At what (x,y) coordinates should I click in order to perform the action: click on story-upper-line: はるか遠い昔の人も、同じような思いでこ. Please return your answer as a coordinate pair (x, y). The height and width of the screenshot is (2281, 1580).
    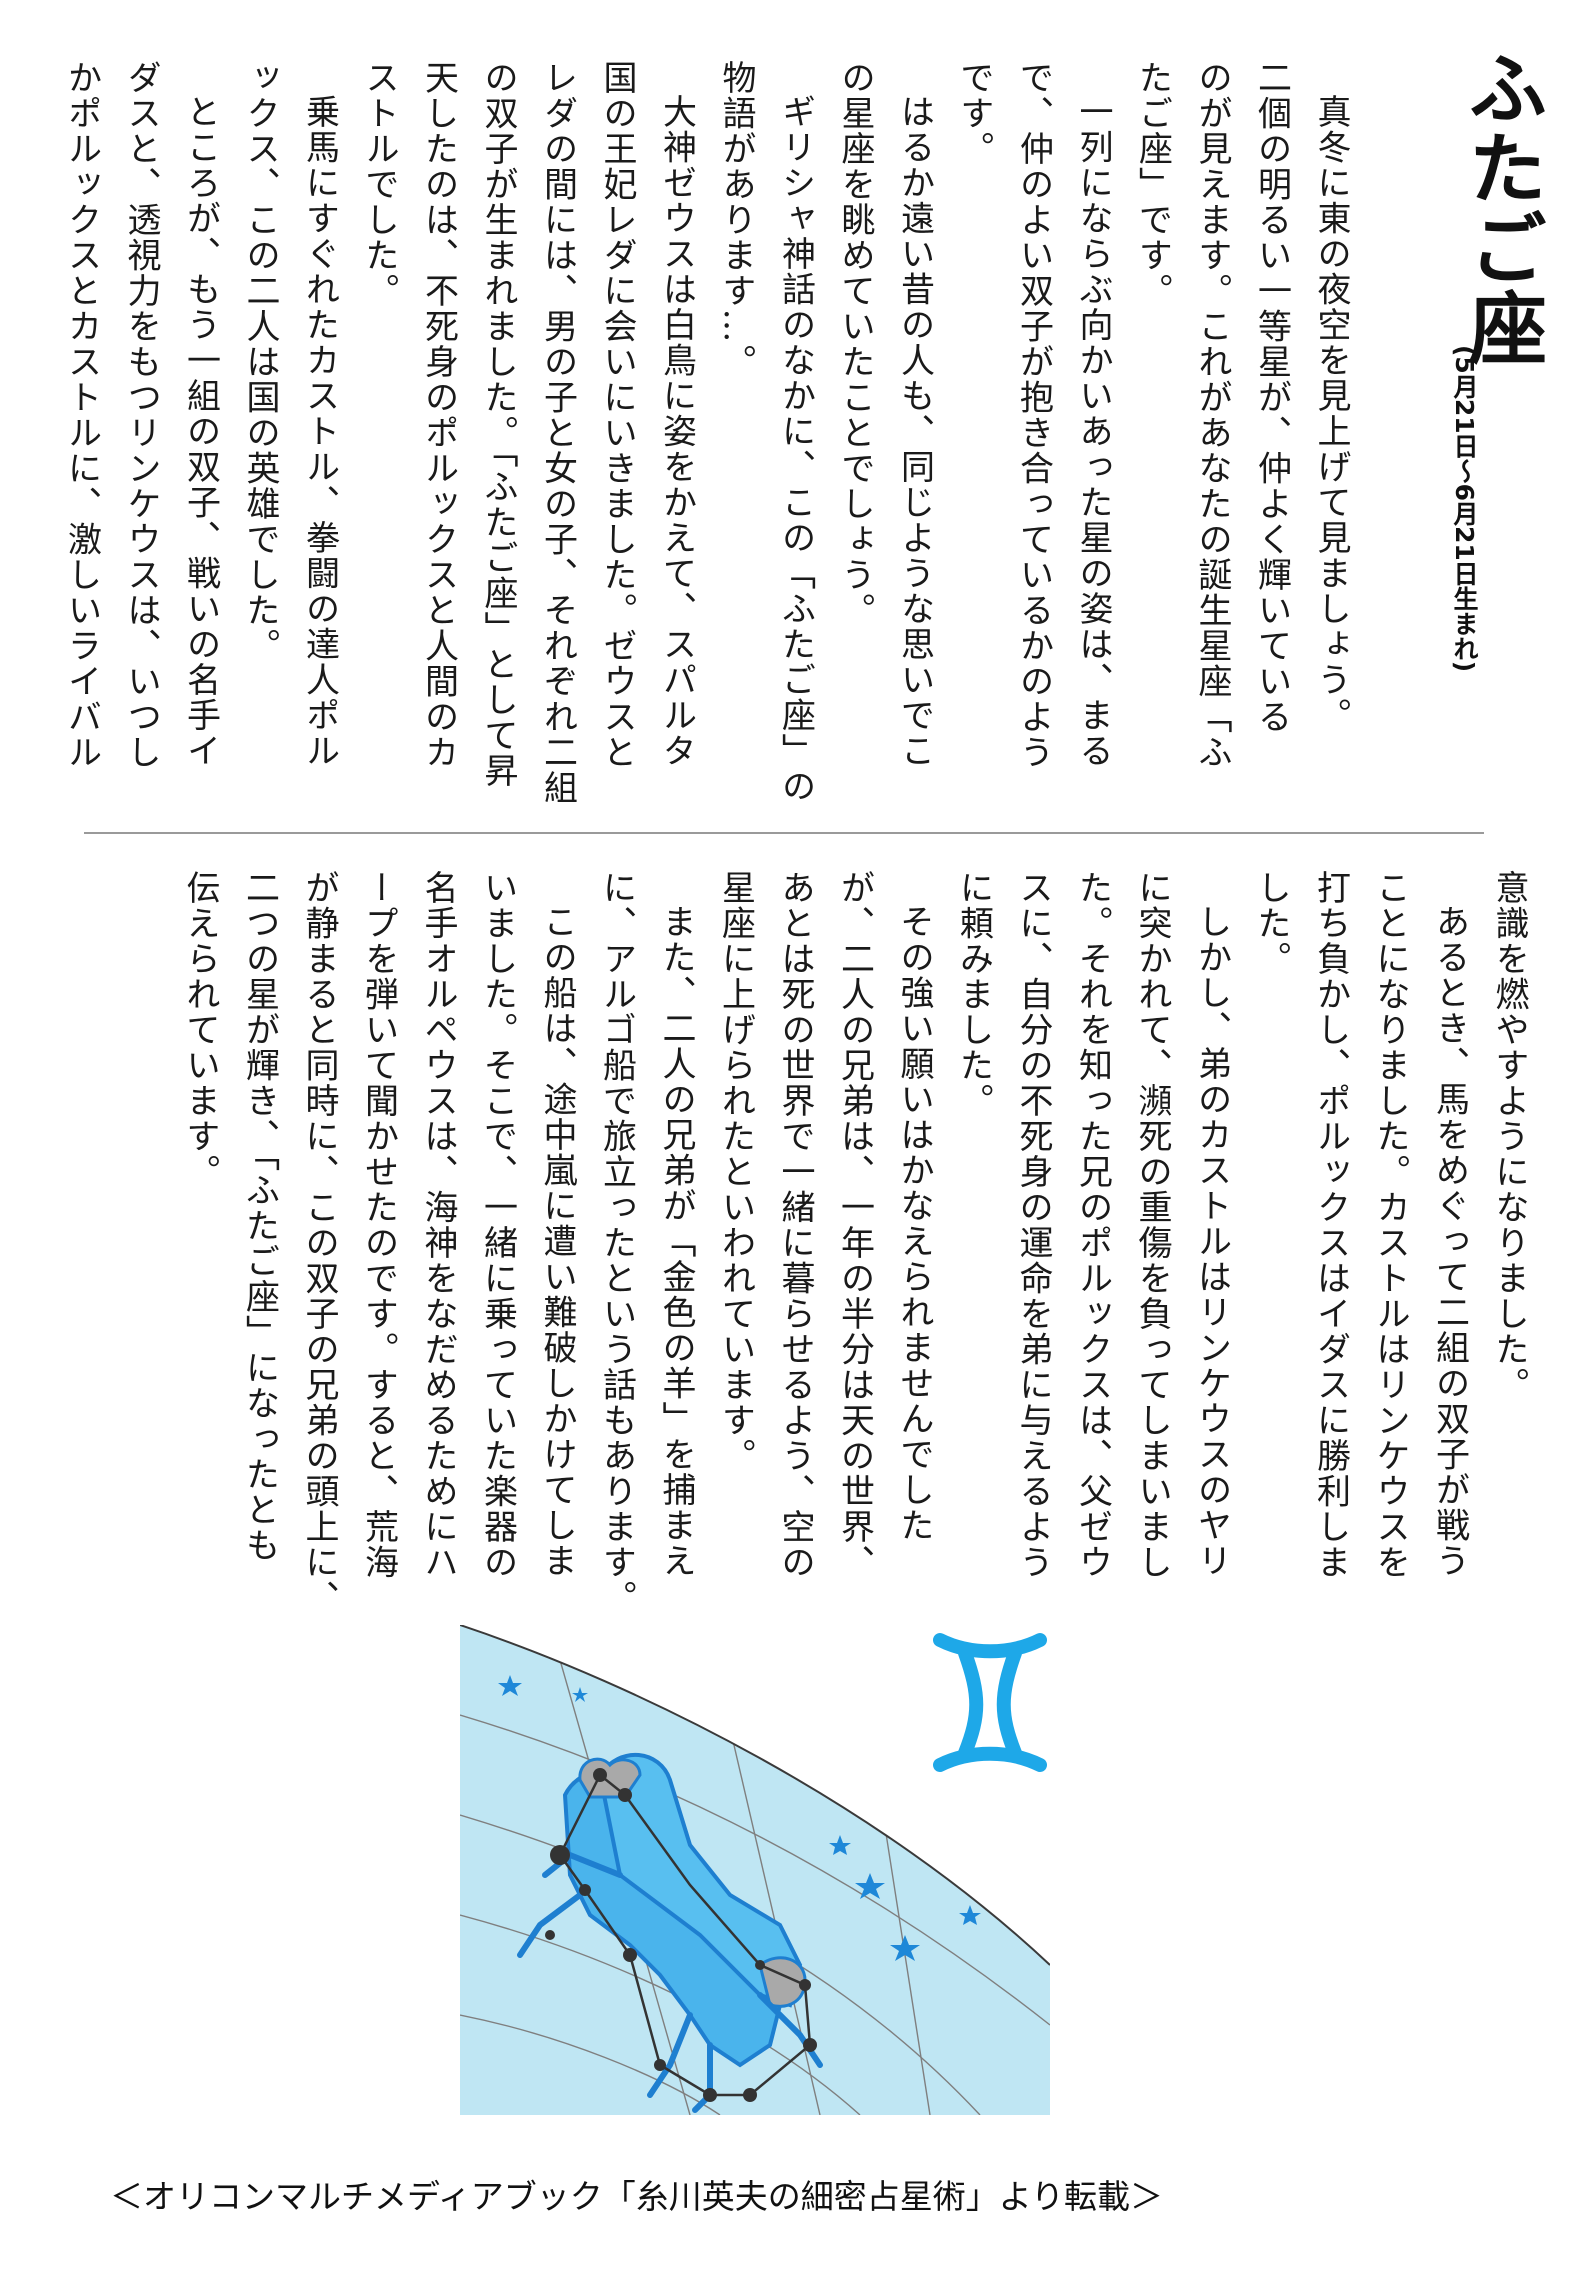
    Looking at the image, I should click on (914, 431).